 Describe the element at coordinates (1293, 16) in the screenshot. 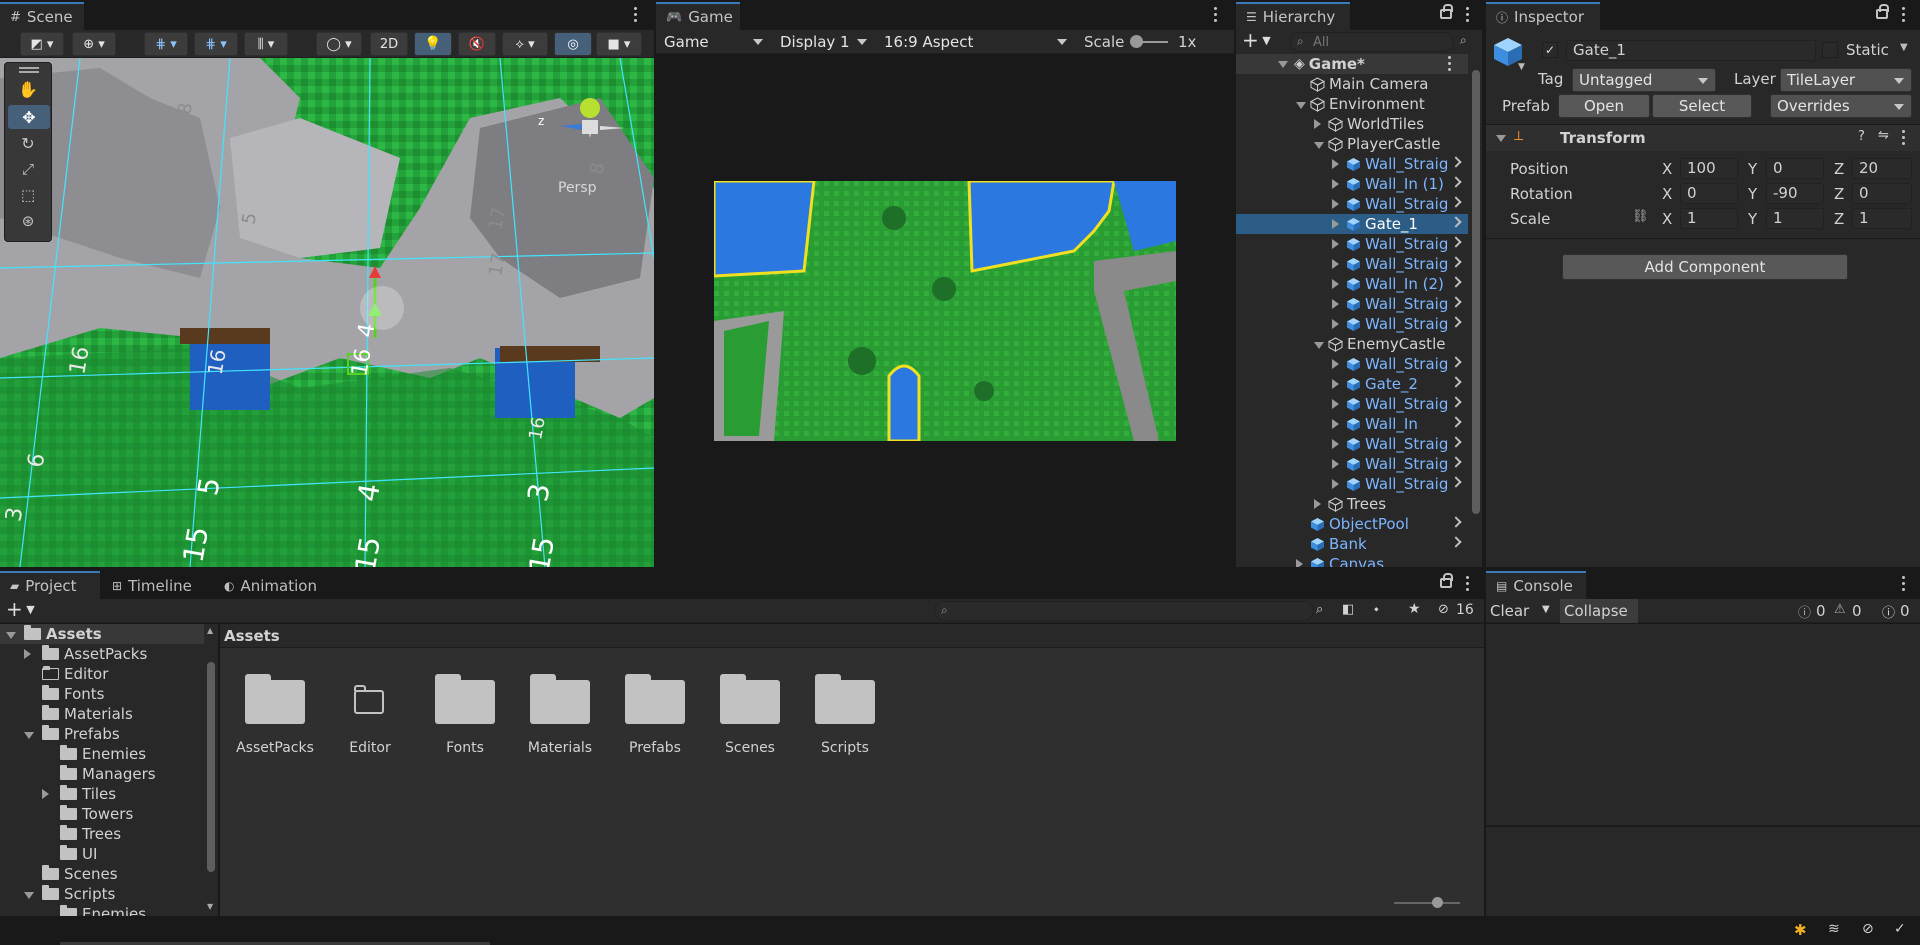

I see `tab-hierarchy: ☰ Hierarchy` at that location.